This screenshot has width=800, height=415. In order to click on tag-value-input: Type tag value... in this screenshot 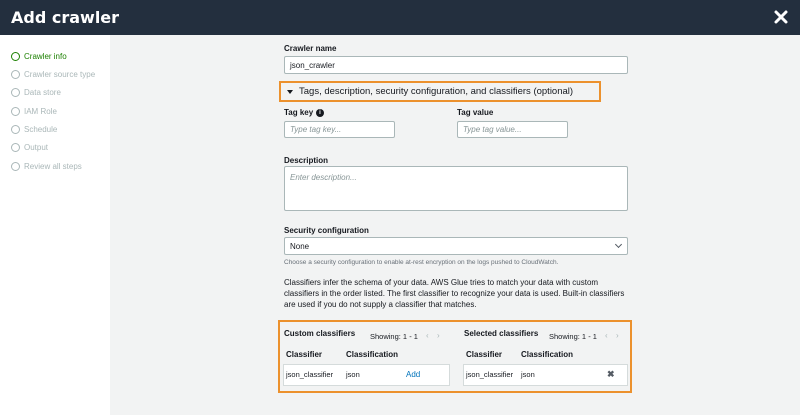, I will do `click(512, 129)`.